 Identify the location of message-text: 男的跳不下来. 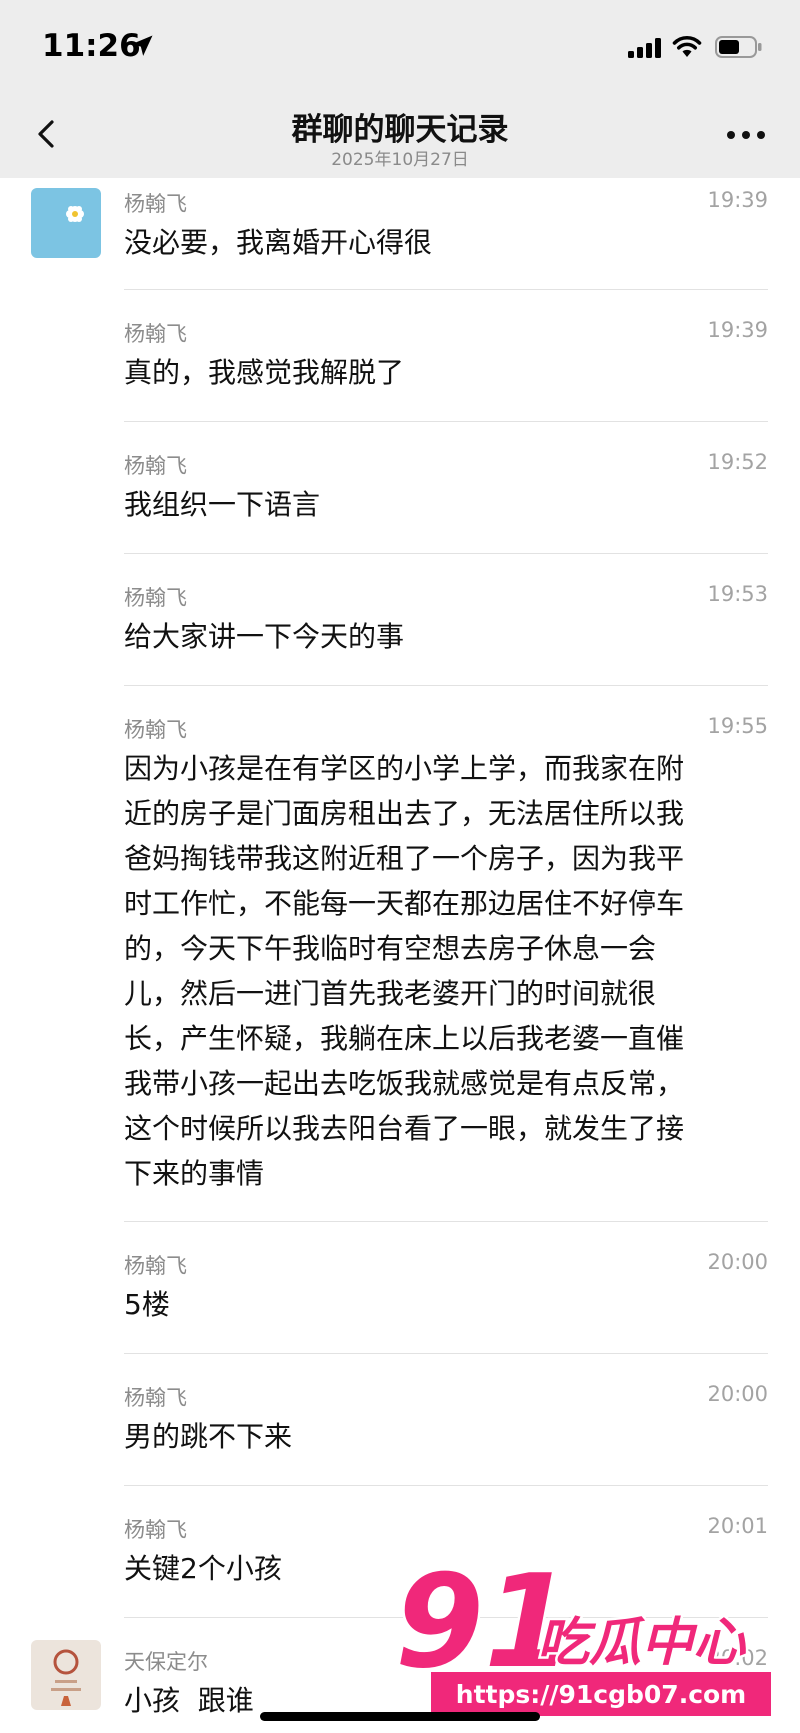
(208, 1436).